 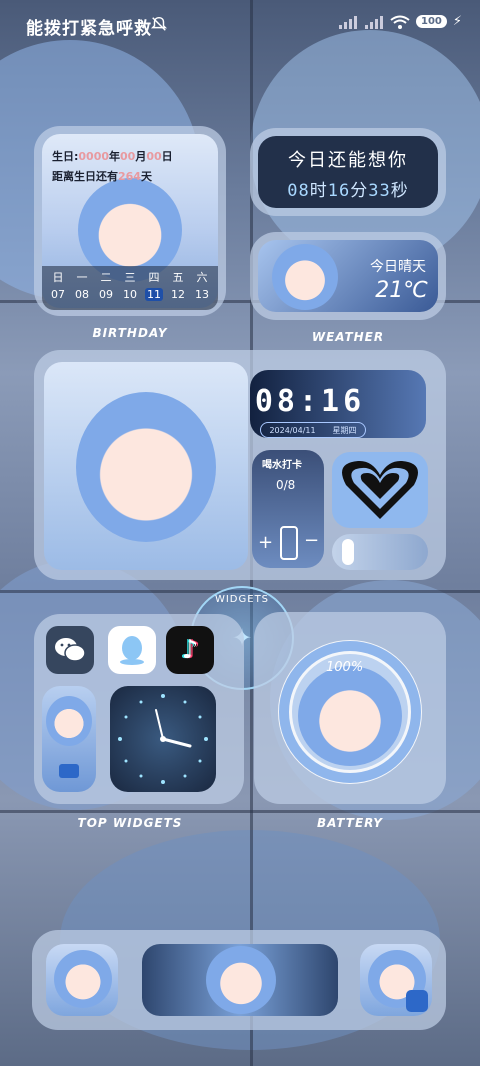 What do you see at coordinates (178, 277) in the screenshot?
I see `weekday-label: 五` at bounding box center [178, 277].